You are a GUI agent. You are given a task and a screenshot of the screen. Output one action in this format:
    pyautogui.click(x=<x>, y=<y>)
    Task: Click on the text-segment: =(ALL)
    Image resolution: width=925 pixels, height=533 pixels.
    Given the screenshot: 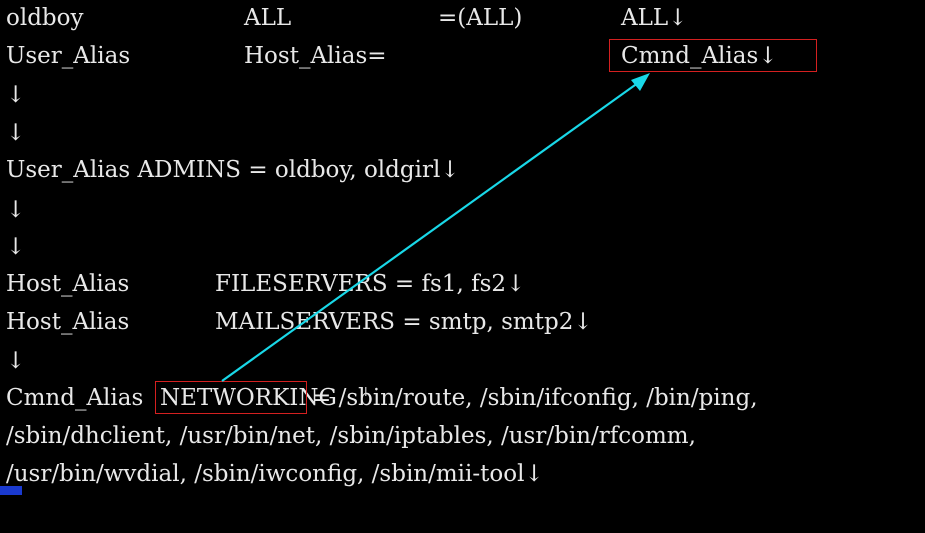 What is the action you would take?
    pyautogui.click(x=480, y=18)
    